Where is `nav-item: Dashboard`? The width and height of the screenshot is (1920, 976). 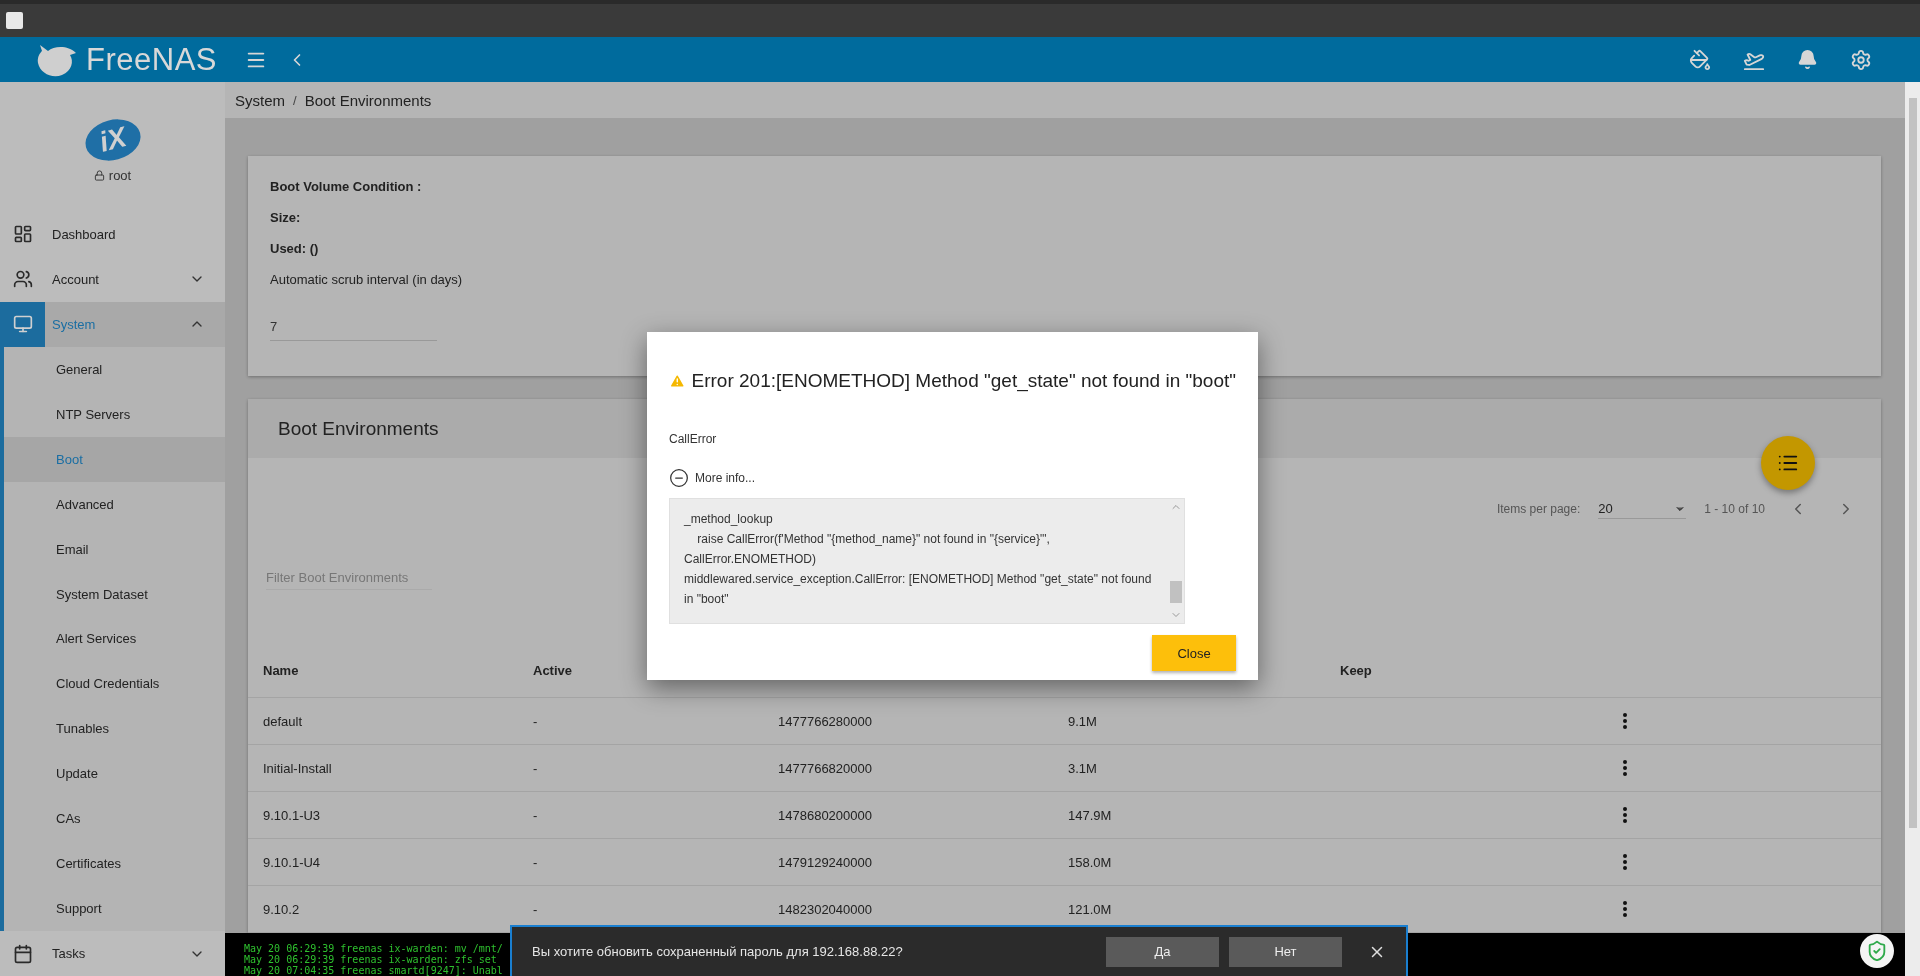 nav-item: Dashboard is located at coordinates (112, 234).